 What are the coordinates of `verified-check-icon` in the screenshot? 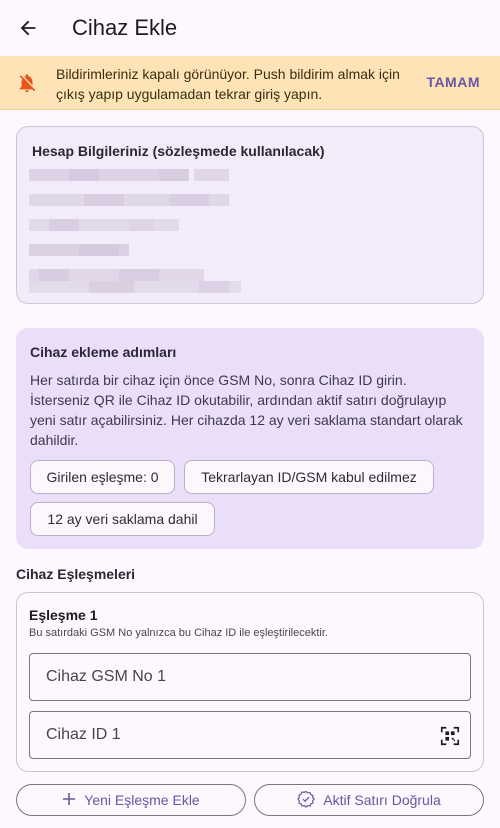 It's located at (306, 800).